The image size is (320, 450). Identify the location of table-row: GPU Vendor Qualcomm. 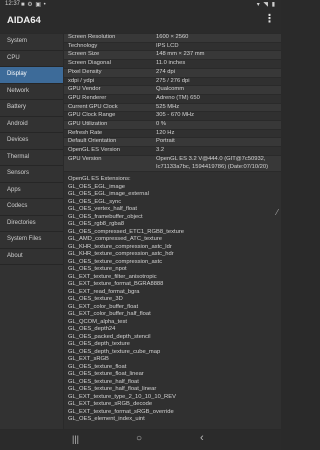
(172, 90).